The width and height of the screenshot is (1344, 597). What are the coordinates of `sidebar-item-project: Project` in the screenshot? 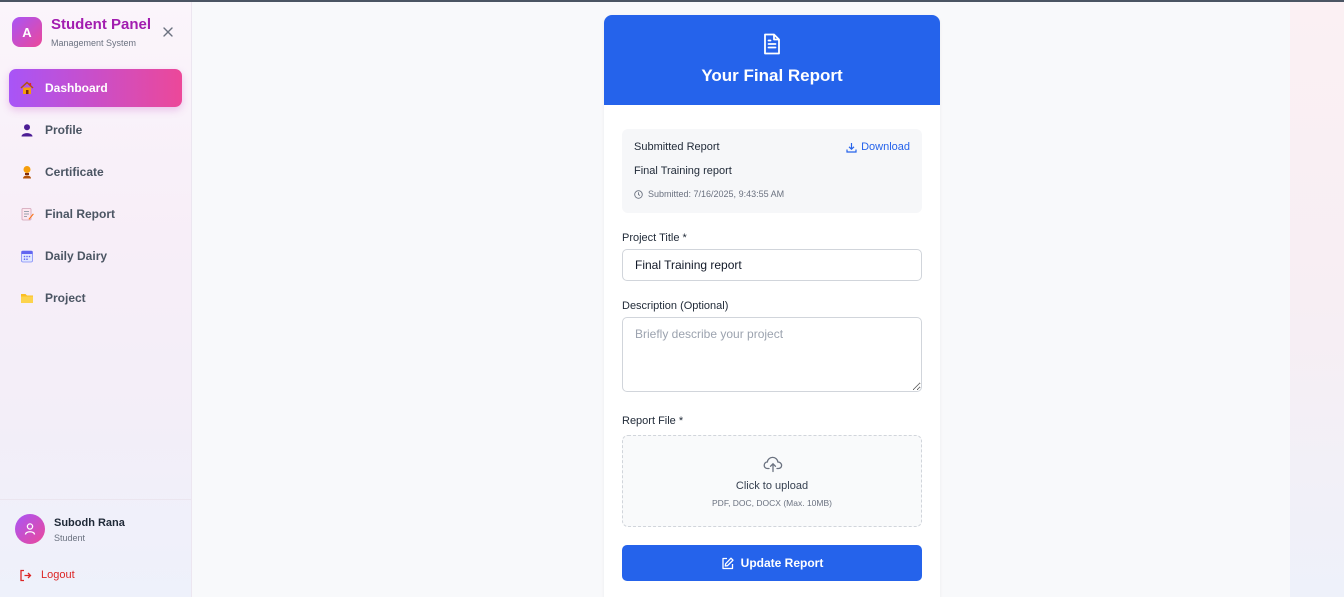 It's located at (95, 298).